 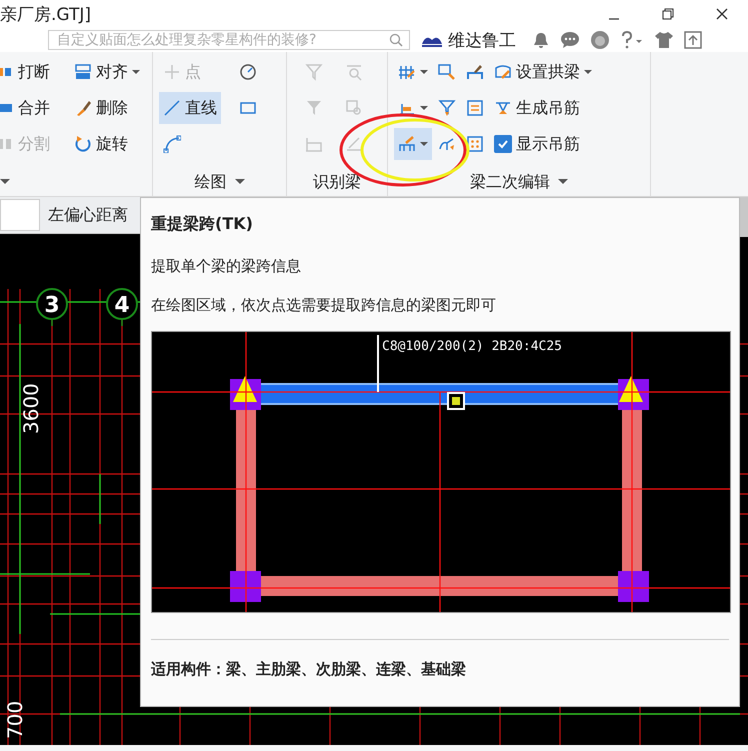 What do you see at coordinates (472, 346) in the screenshot?
I see `rebar-annotation: C8@100/200(2) 2B20:4C25` at bounding box center [472, 346].